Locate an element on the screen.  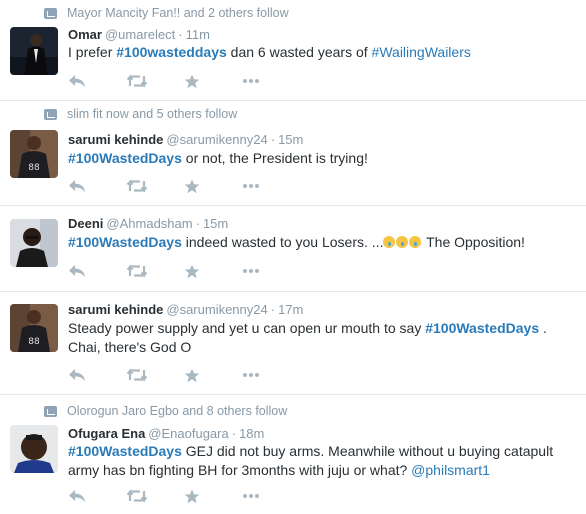
hashtag-link: #100wasteddays is located at coordinates (171, 52).